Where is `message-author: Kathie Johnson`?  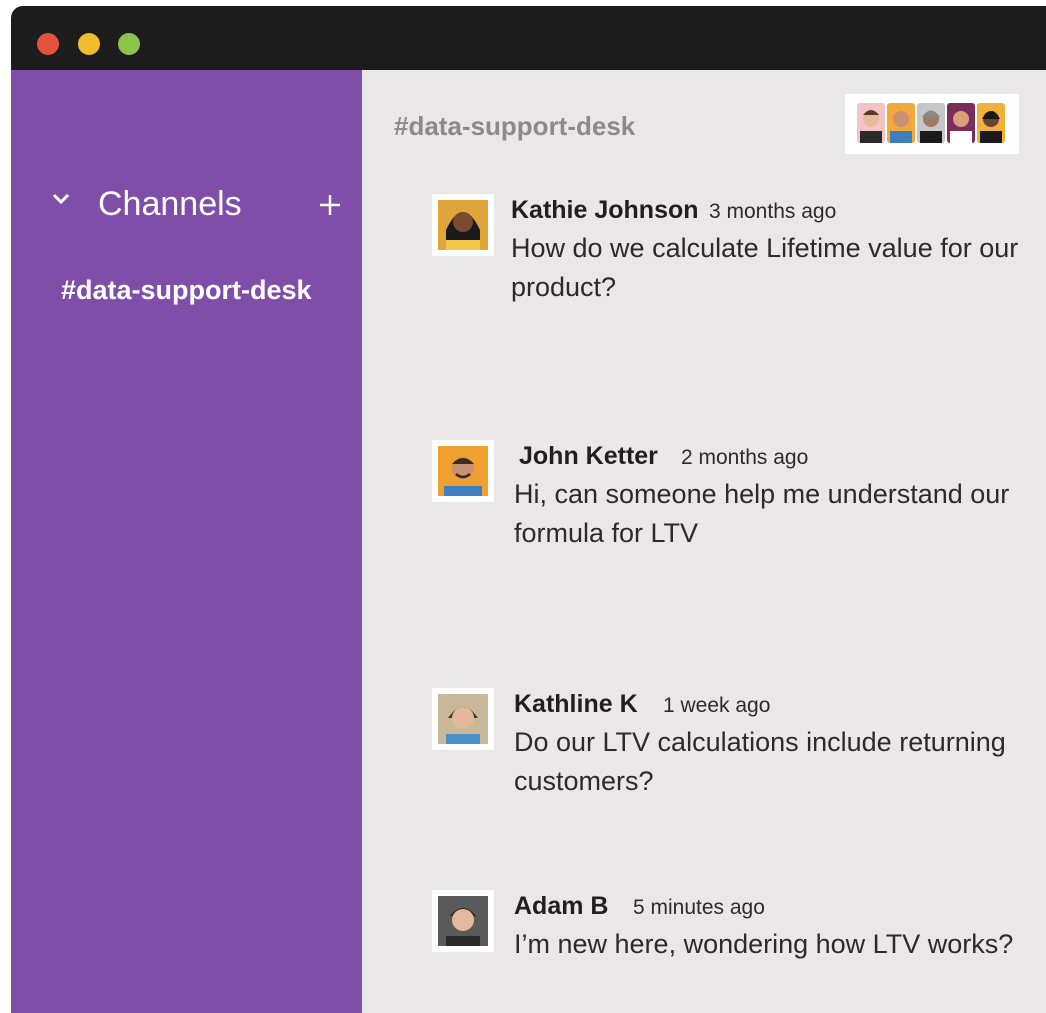
message-author: Kathie Johnson is located at coordinates (605, 210).